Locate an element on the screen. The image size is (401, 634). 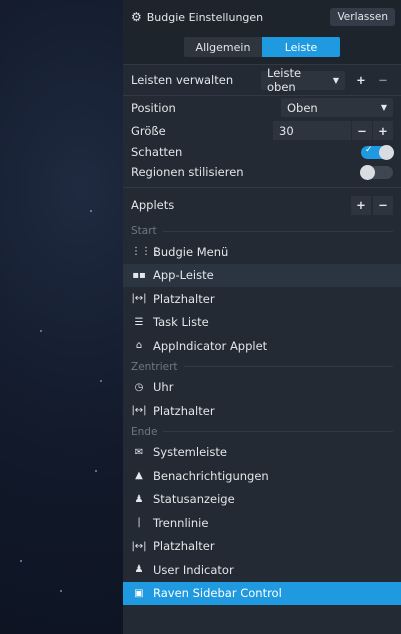
tab-general: Allgemein is located at coordinates (223, 47).